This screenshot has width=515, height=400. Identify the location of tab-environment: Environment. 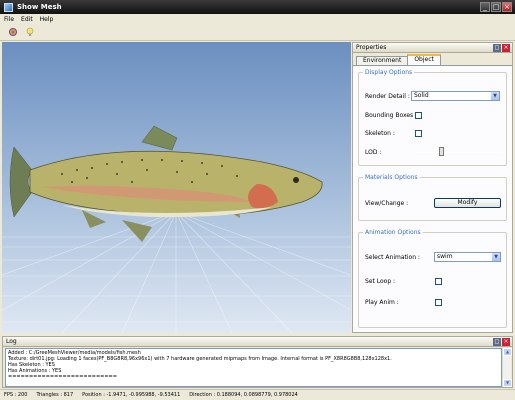
(382, 60).